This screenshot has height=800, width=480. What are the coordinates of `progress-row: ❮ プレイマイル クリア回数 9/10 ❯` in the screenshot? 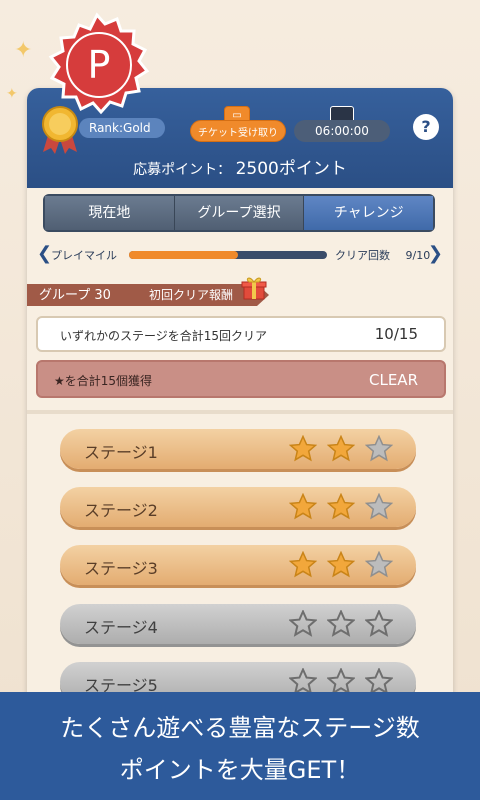 It's located at (240, 254).